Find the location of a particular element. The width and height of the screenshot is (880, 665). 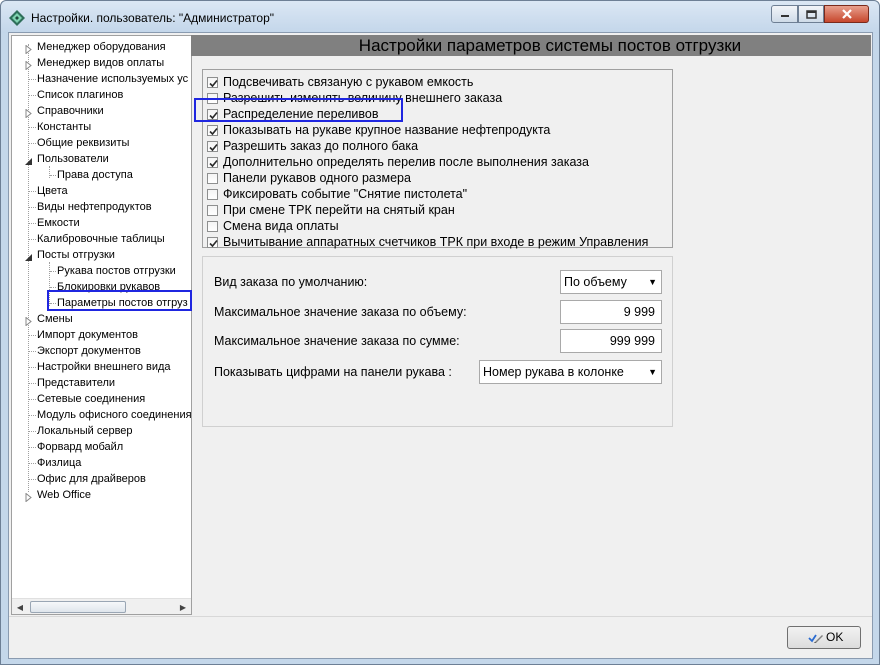

tree-item-label: Смены is located at coordinates (55, 319).